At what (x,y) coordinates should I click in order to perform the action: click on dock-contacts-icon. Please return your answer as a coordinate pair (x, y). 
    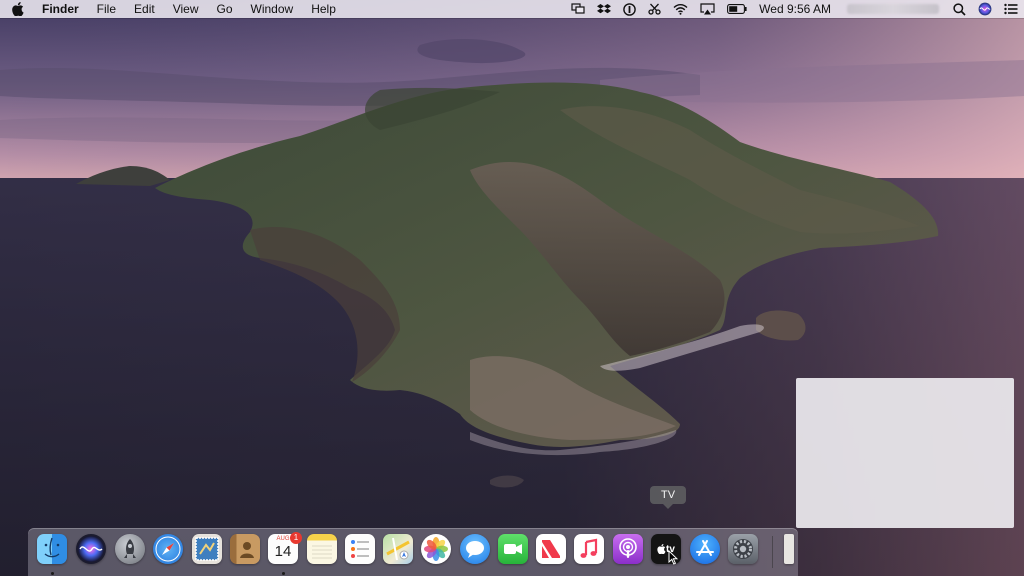
    Looking at the image, I should click on (245, 549).